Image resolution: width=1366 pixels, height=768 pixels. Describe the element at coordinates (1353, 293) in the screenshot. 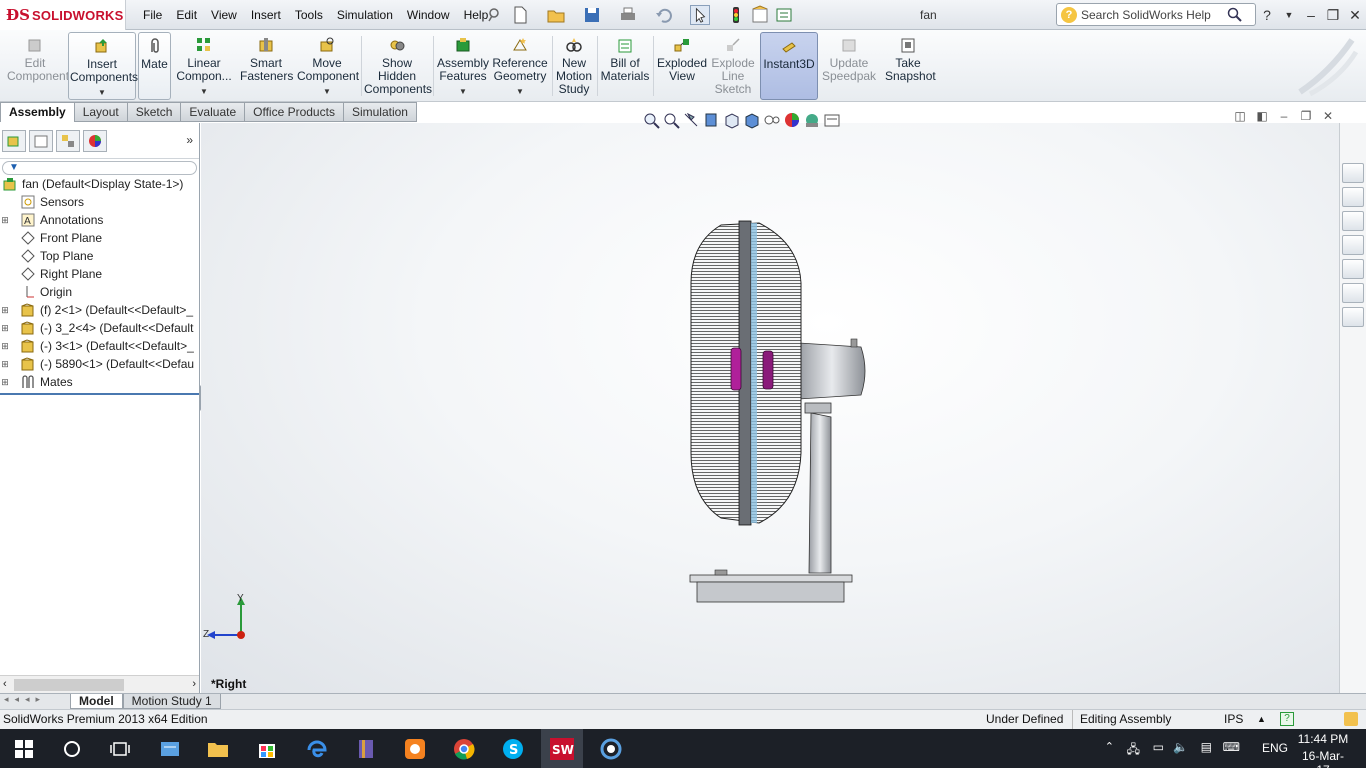

I see `appearances-scenes-tab` at that location.